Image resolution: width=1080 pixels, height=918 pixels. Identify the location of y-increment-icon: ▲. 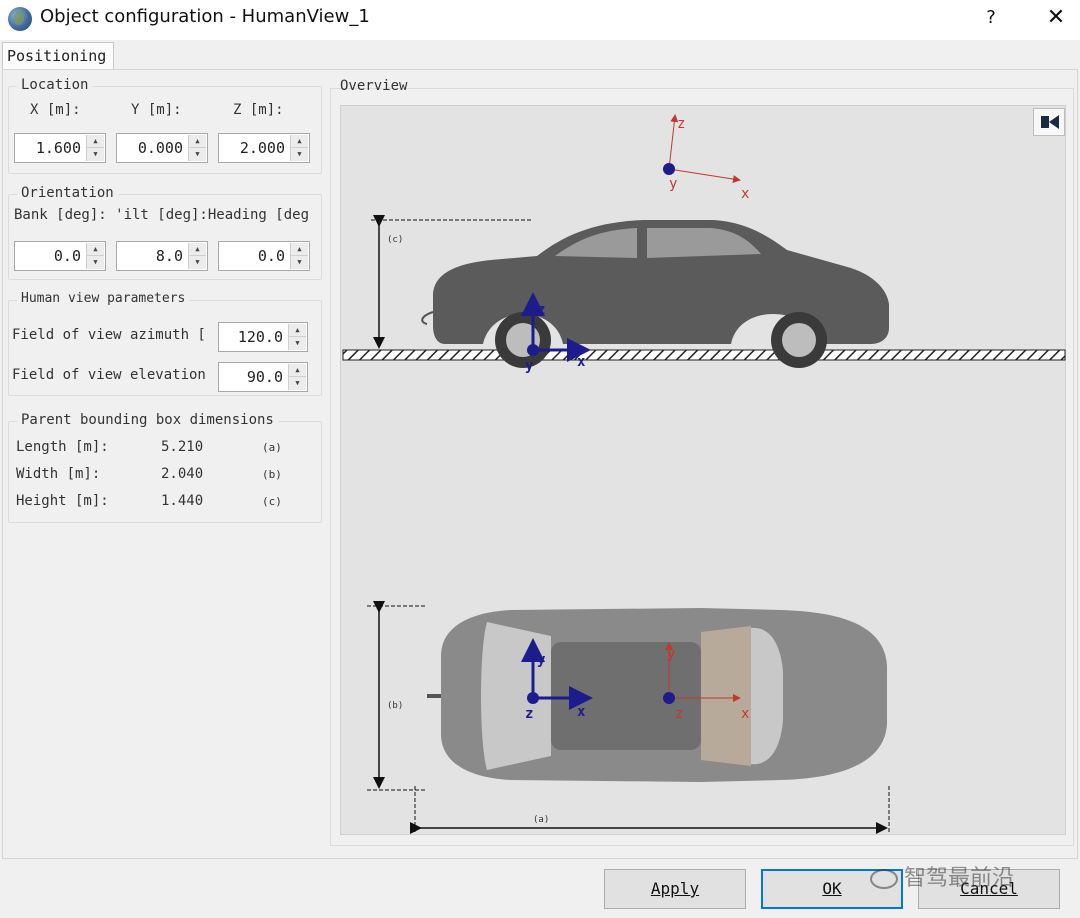
(197, 141).